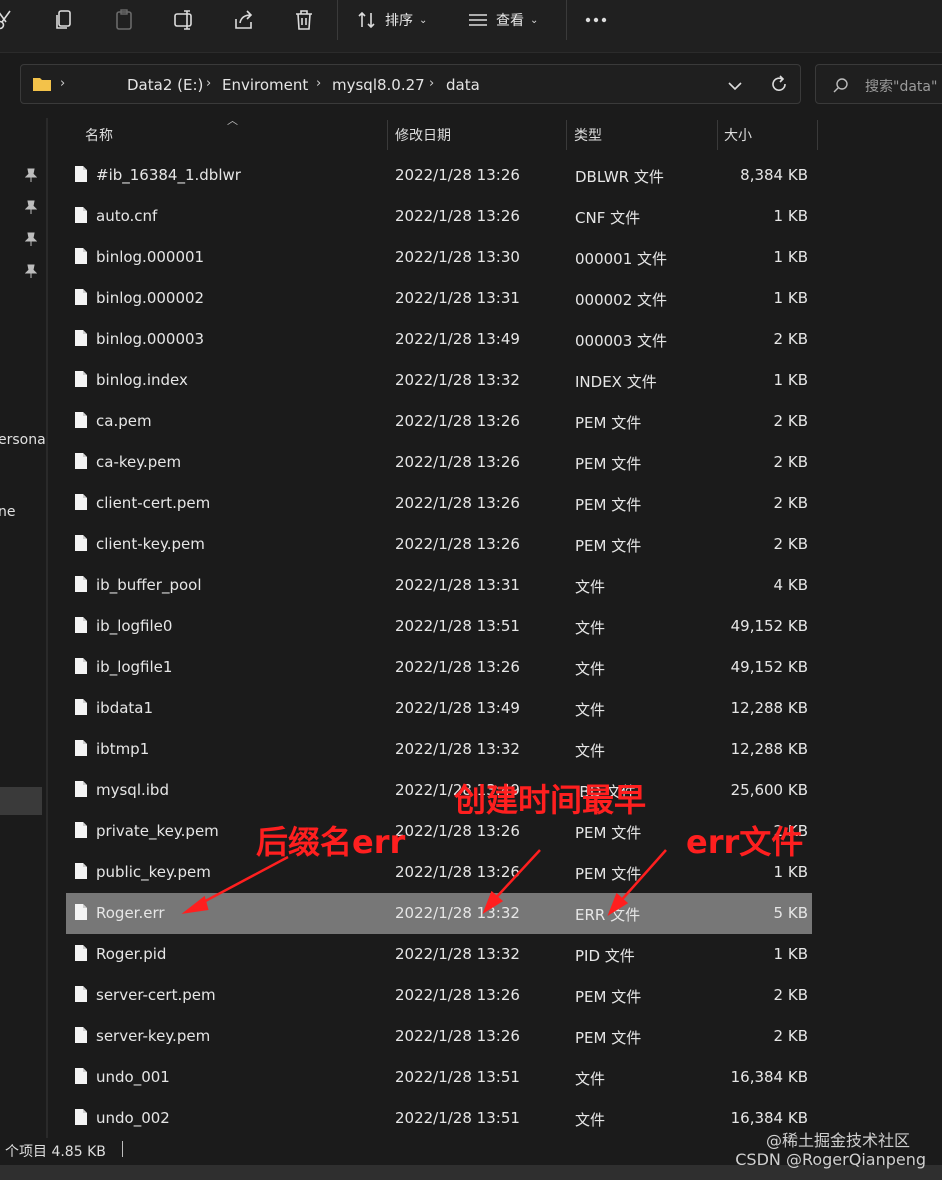 The width and height of the screenshot is (942, 1180). What do you see at coordinates (837, 1140) in the screenshot?
I see `watermark-juejin: @稀土掘金技术社区` at bounding box center [837, 1140].